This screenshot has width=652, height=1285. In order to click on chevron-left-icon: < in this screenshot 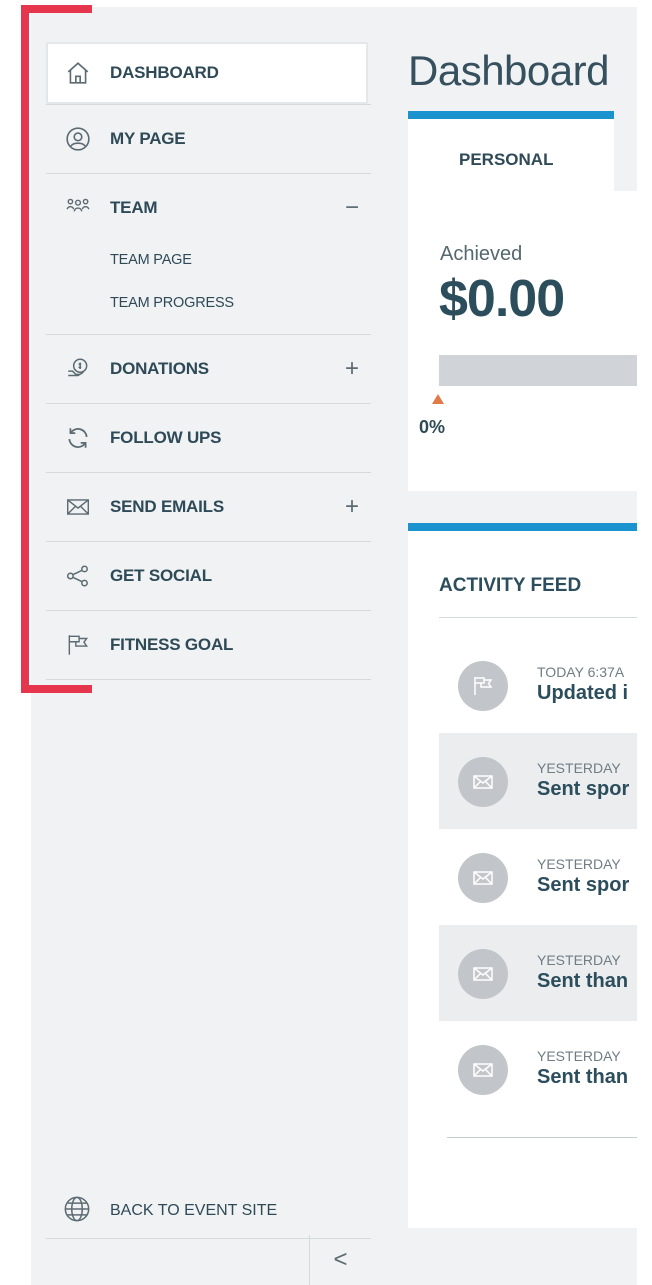, I will do `click(340, 1259)`.